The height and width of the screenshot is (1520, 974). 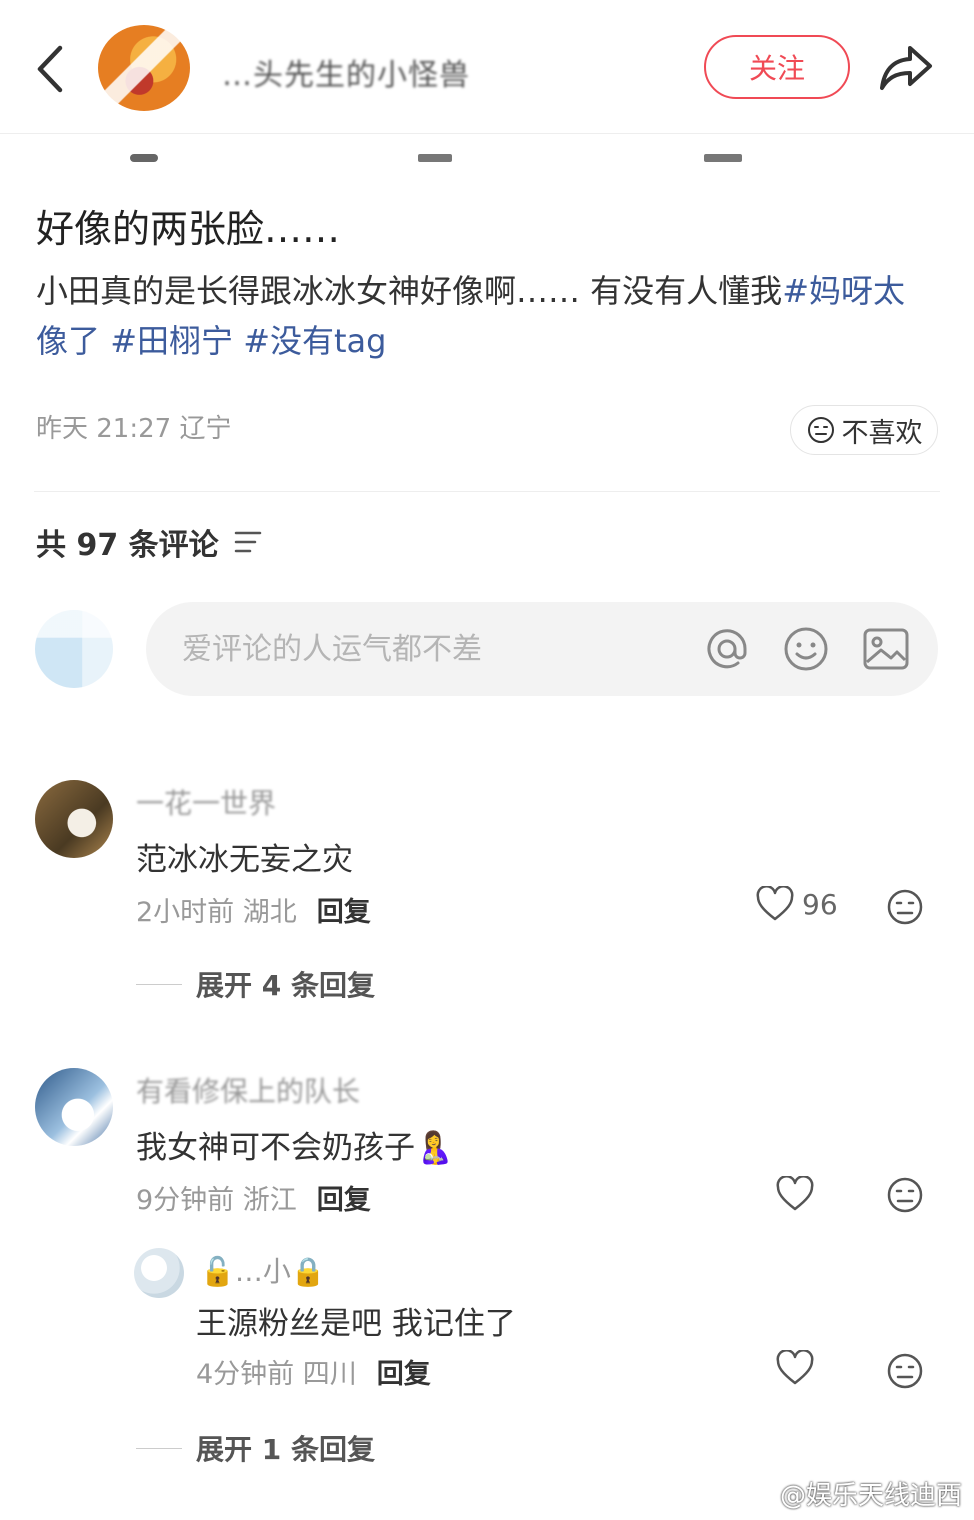 I want to click on expand-replies: 展开 4 条回复, so click(x=255, y=984).